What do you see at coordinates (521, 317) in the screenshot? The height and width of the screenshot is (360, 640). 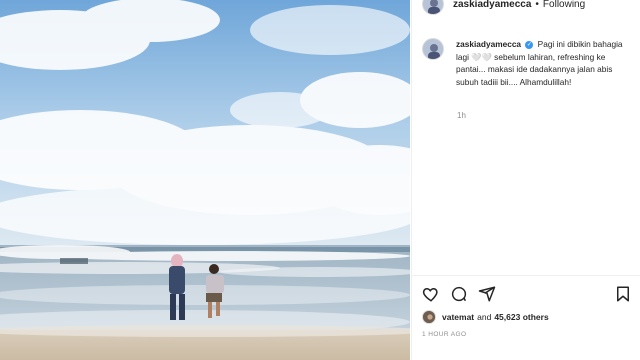 I see `likes-count: 45,623 others` at bounding box center [521, 317].